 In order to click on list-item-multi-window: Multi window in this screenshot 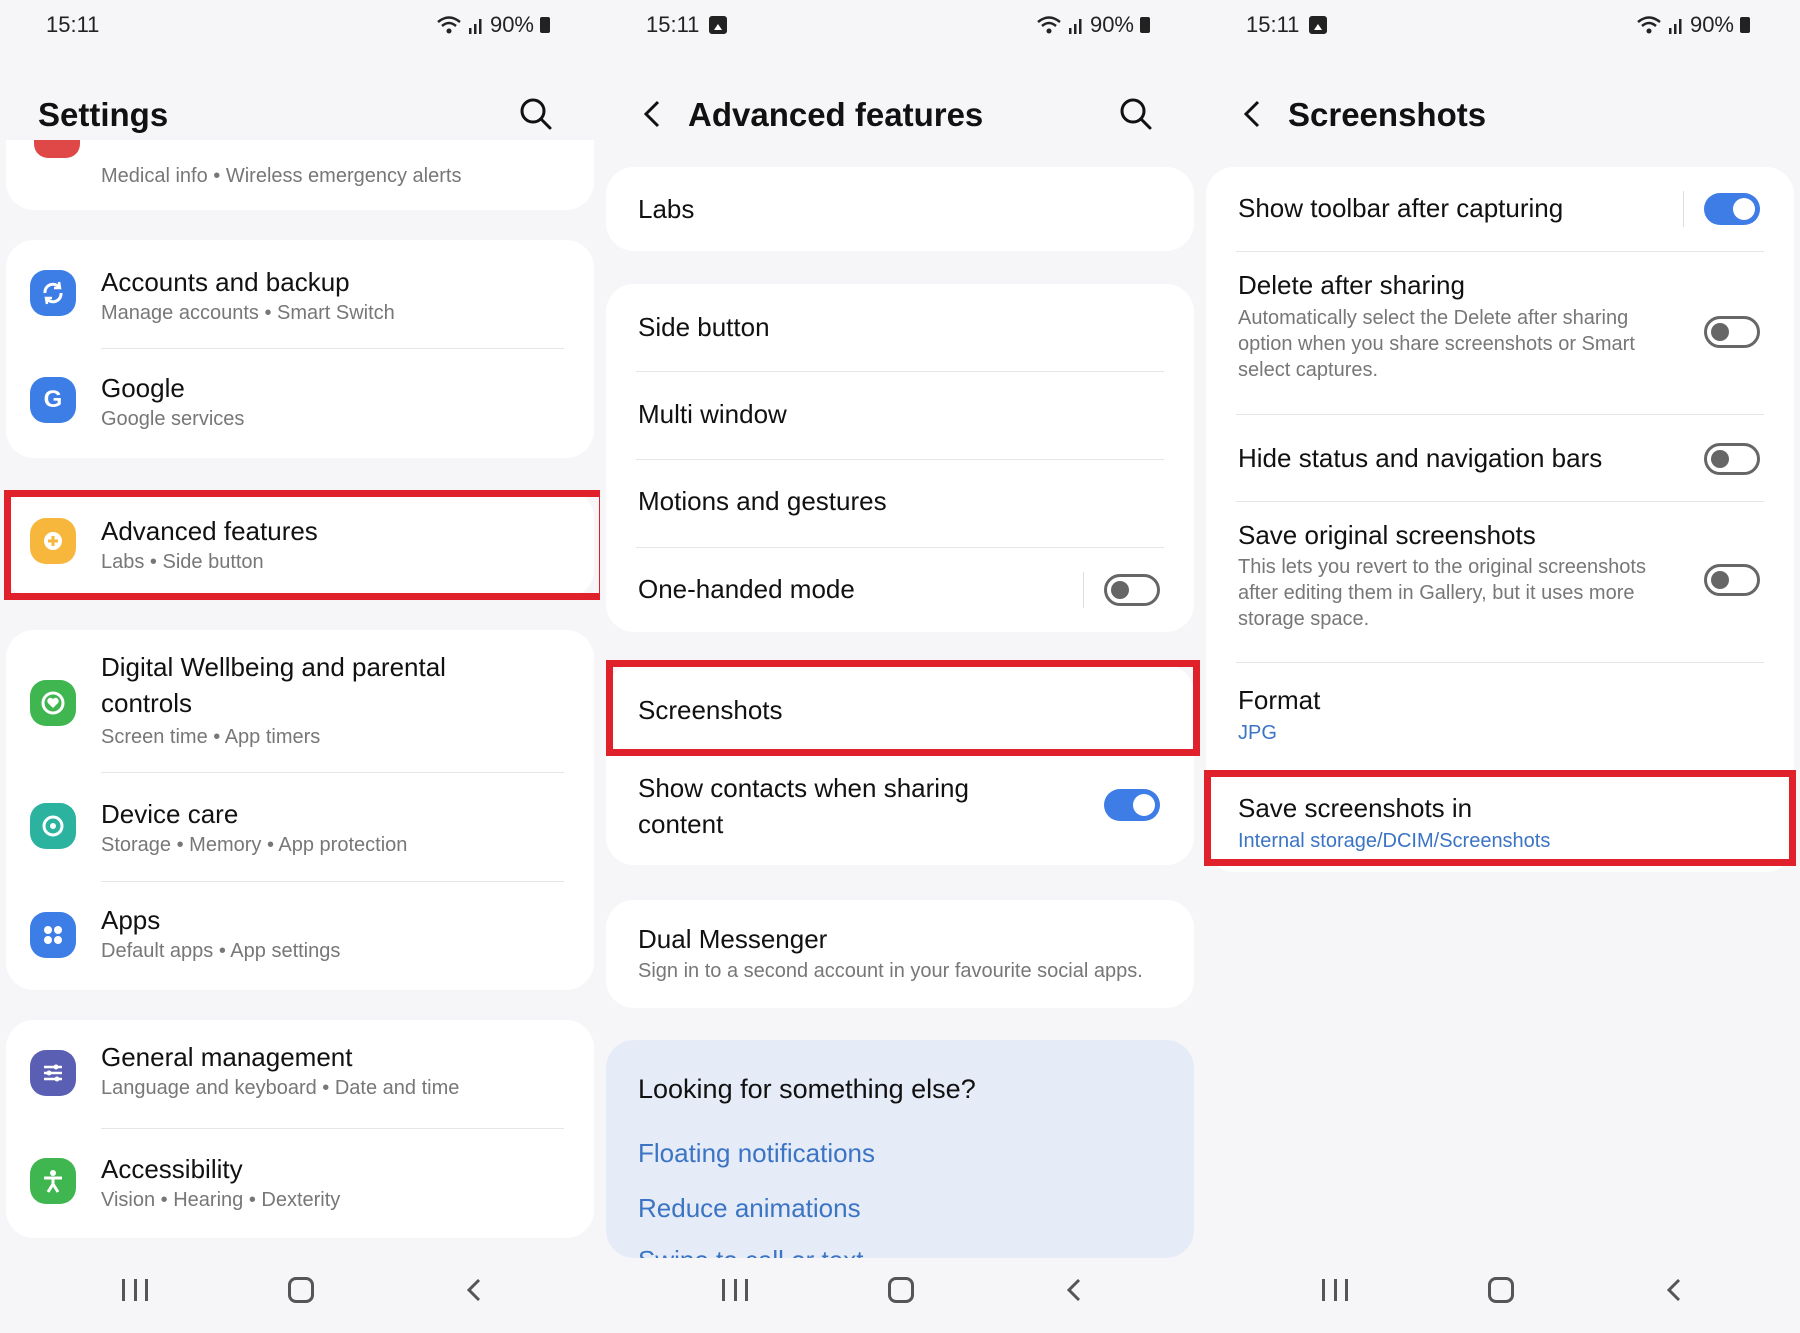, I will do `click(900, 415)`.